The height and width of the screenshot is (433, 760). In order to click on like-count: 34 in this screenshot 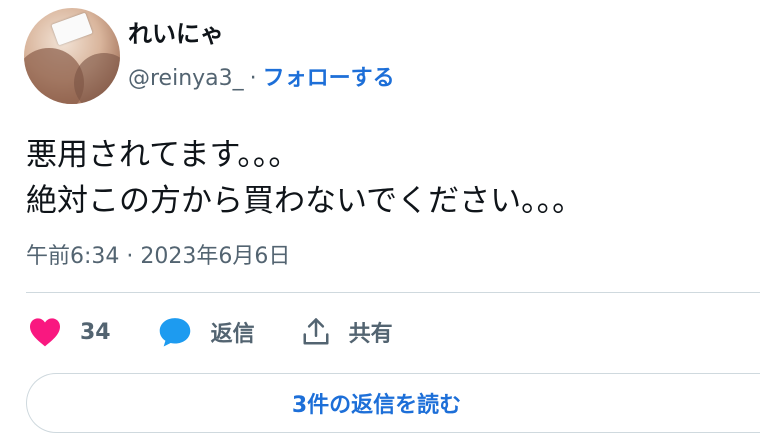, I will do `click(95, 332)`.